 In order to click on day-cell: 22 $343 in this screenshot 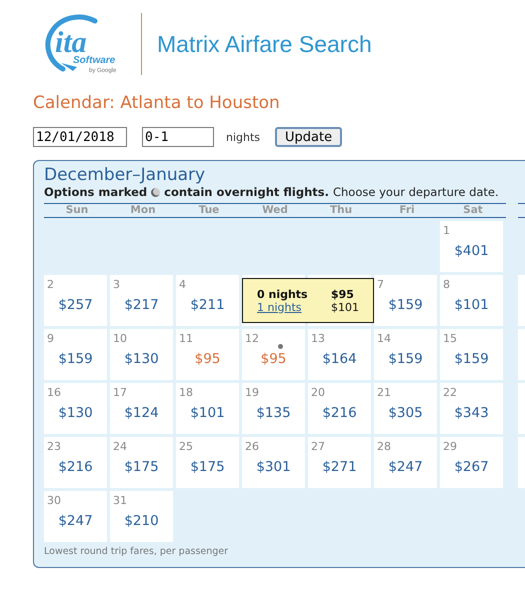, I will do `click(471, 408)`.